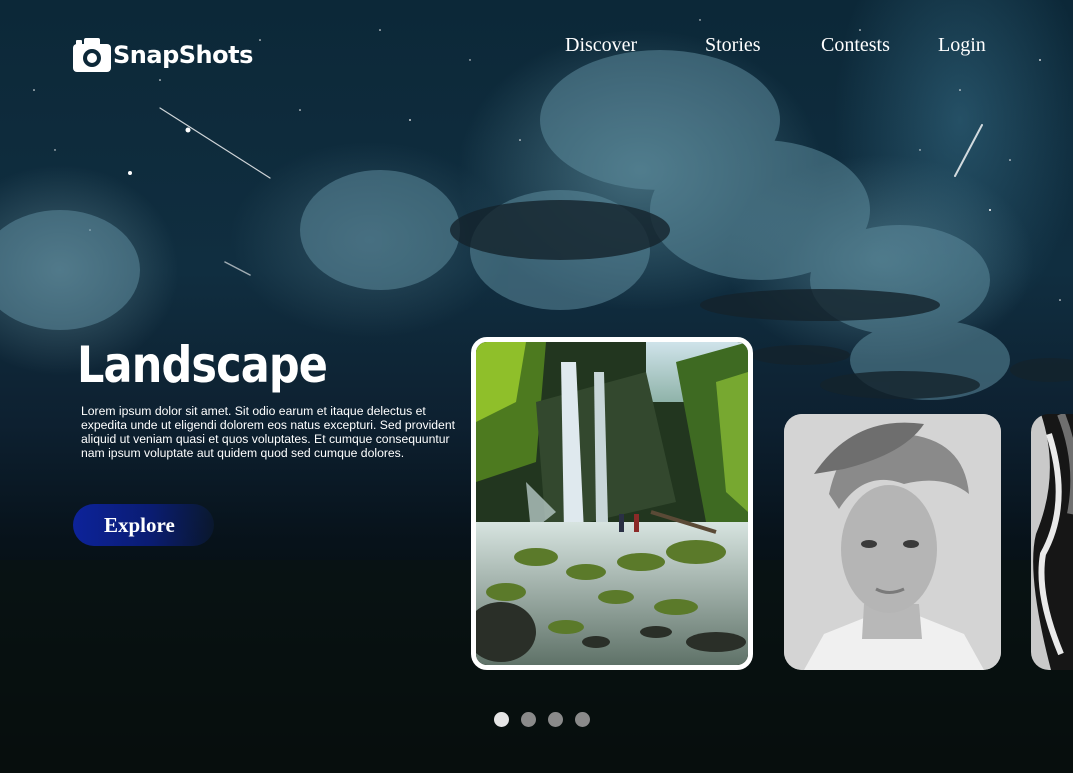 The width and height of the screenshot is (1073, 773). Describe the element at coordinates (733, 45) in the screenshot. I see `nav-link-stories: Stories` at that location.